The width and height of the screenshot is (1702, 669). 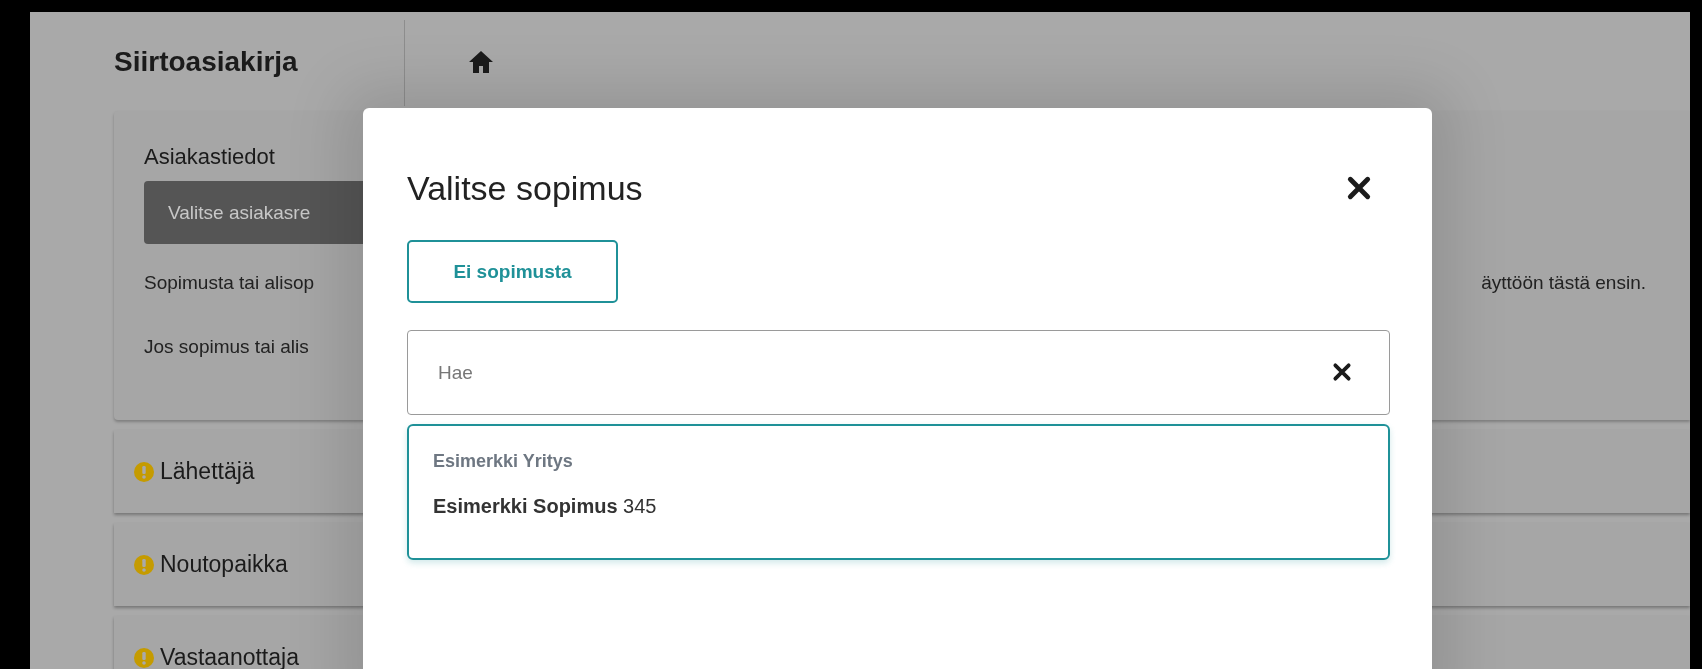 What do you see at coordinates (481, 61) in the screenshot?
I see `home-icon` at bounding box center [481, 61].